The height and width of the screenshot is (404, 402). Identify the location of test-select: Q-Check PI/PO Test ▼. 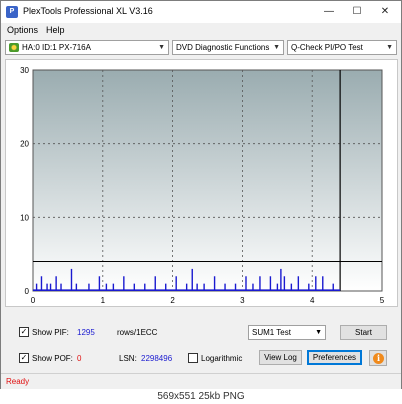
(342, 47).